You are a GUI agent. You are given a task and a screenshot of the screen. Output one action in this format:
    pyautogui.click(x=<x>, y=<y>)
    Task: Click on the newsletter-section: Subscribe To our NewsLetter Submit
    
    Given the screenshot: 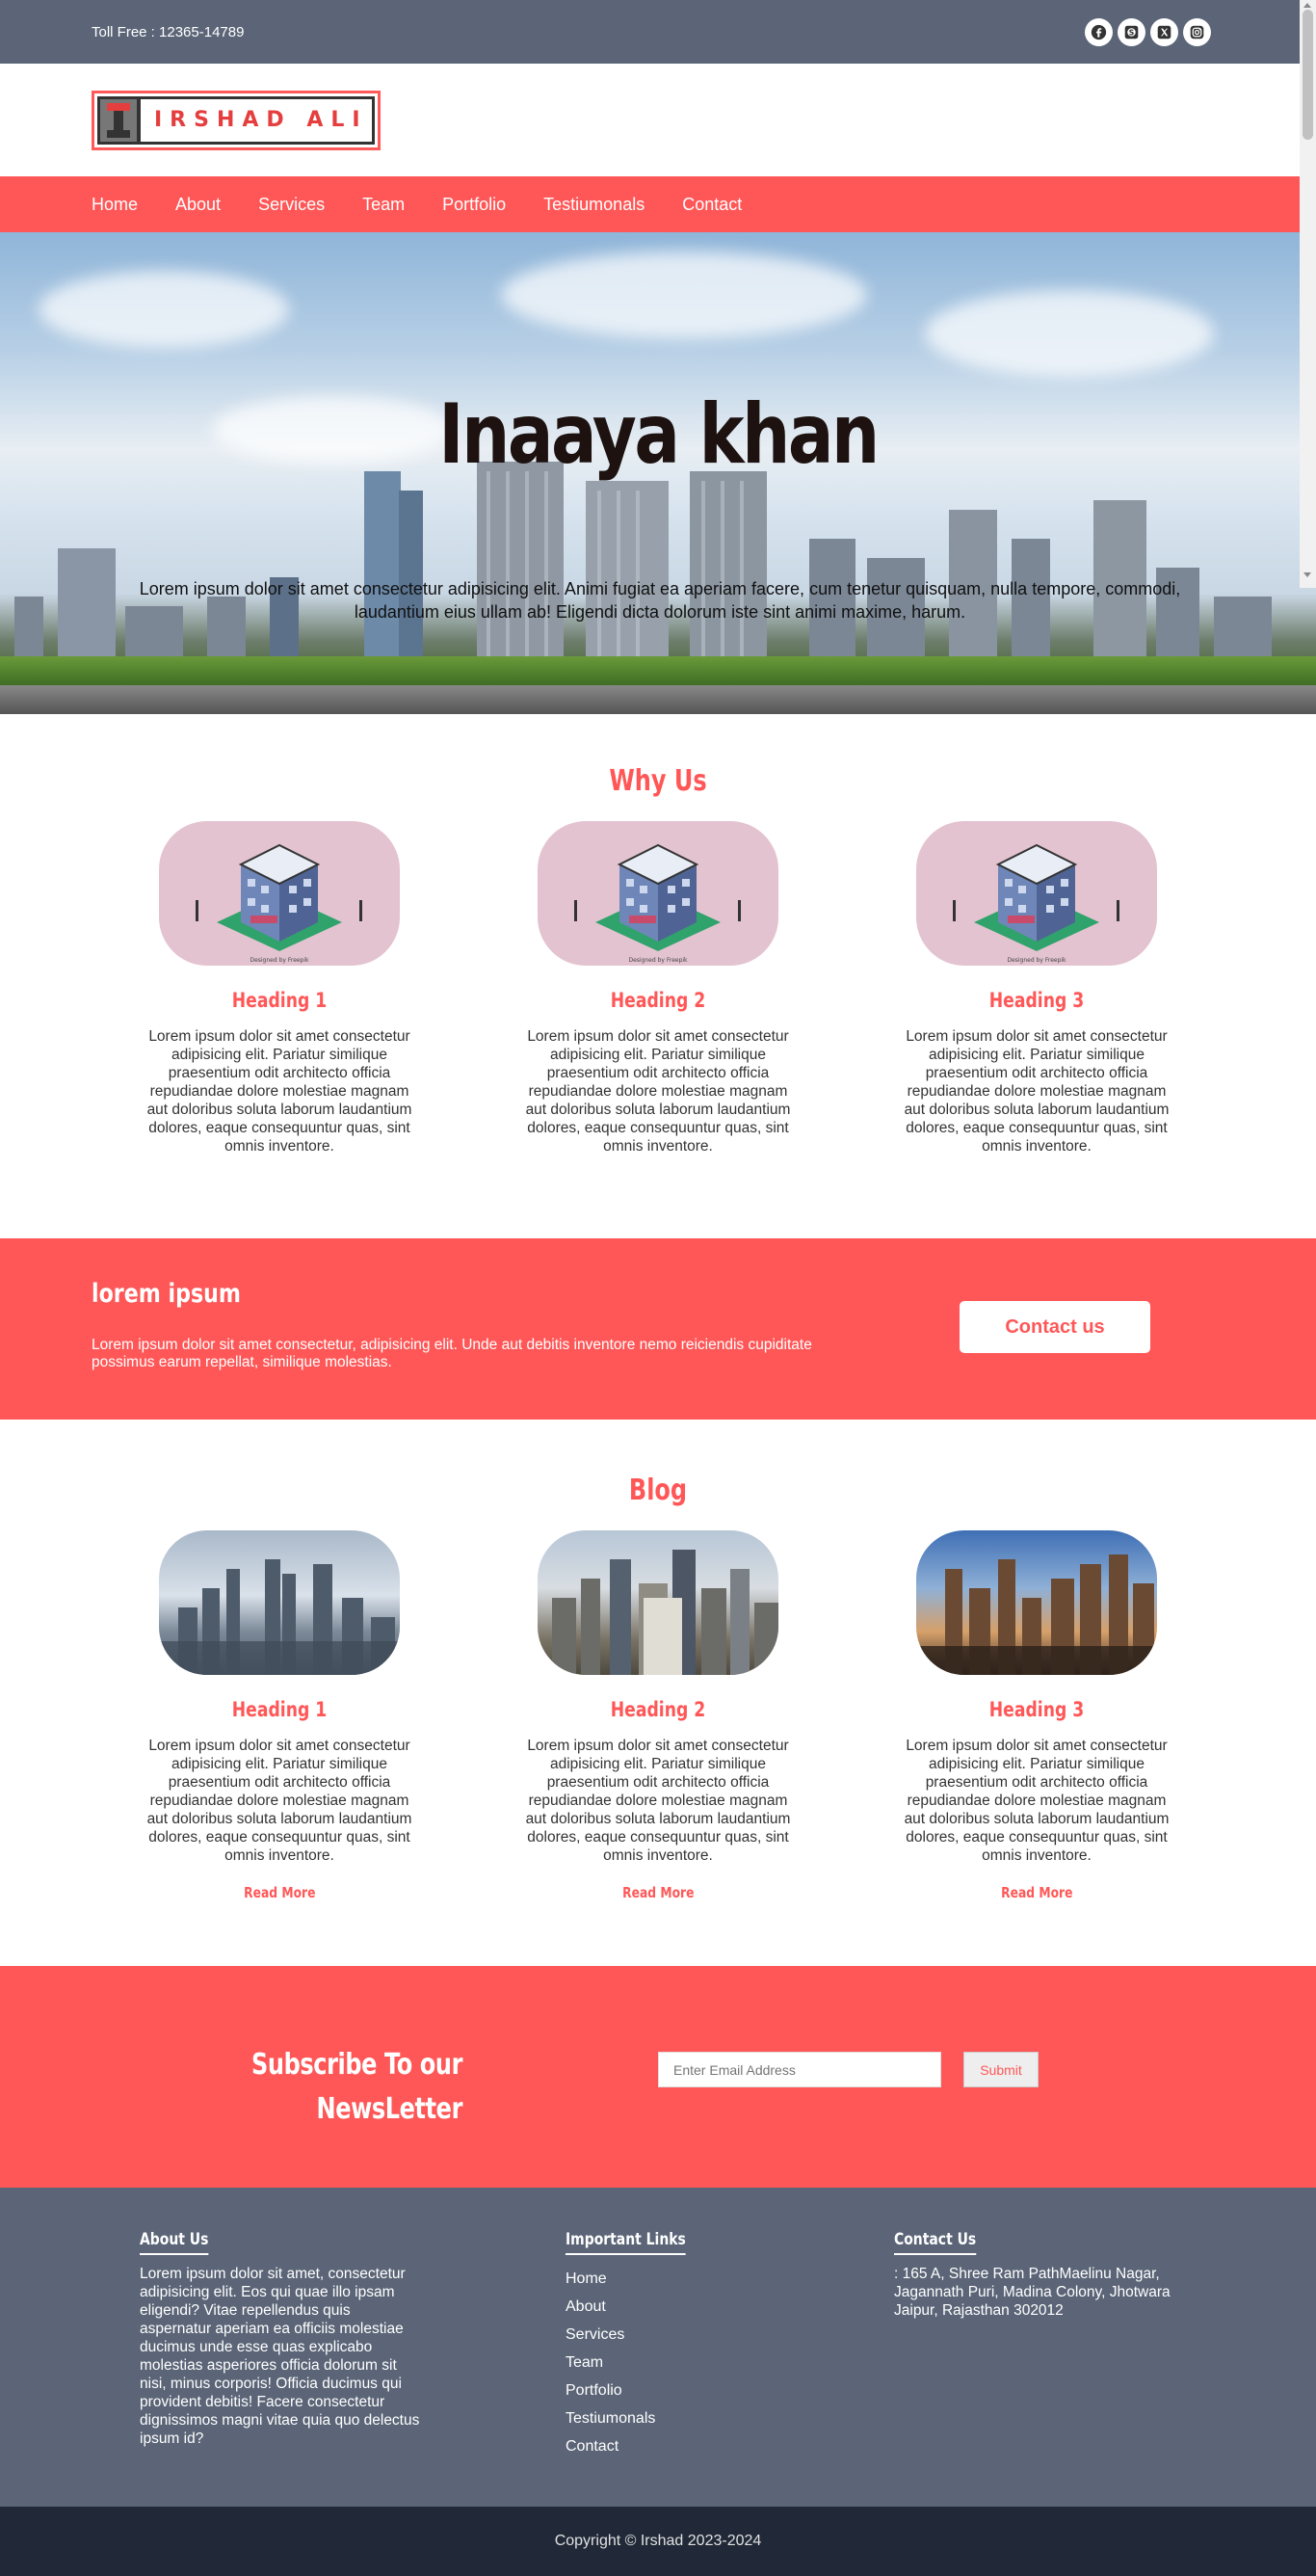 What is the action you would take?
    pyautogui.click(x=658, y=2077)
    